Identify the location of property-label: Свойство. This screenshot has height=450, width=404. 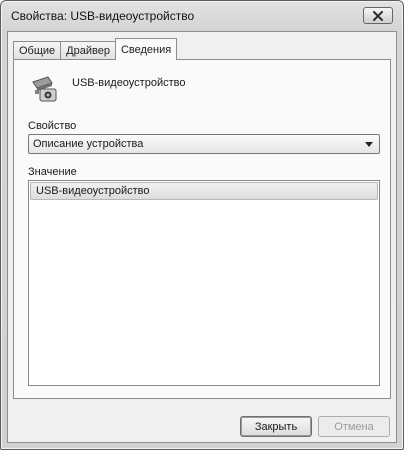
(52, 126).